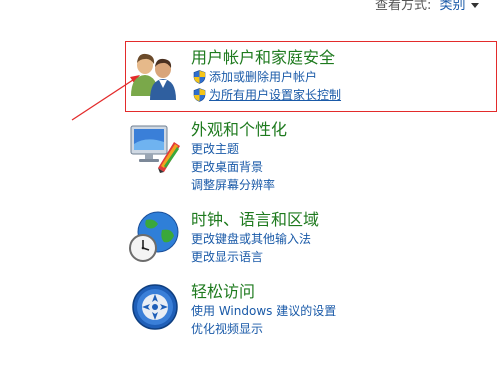 The height and width of the screenshot is (378, 500). Describe the element at coordinates (341, 185) in the screenshot. I see `adjust-screen-resolution-link: 调整屏幕分辨率` at that location.